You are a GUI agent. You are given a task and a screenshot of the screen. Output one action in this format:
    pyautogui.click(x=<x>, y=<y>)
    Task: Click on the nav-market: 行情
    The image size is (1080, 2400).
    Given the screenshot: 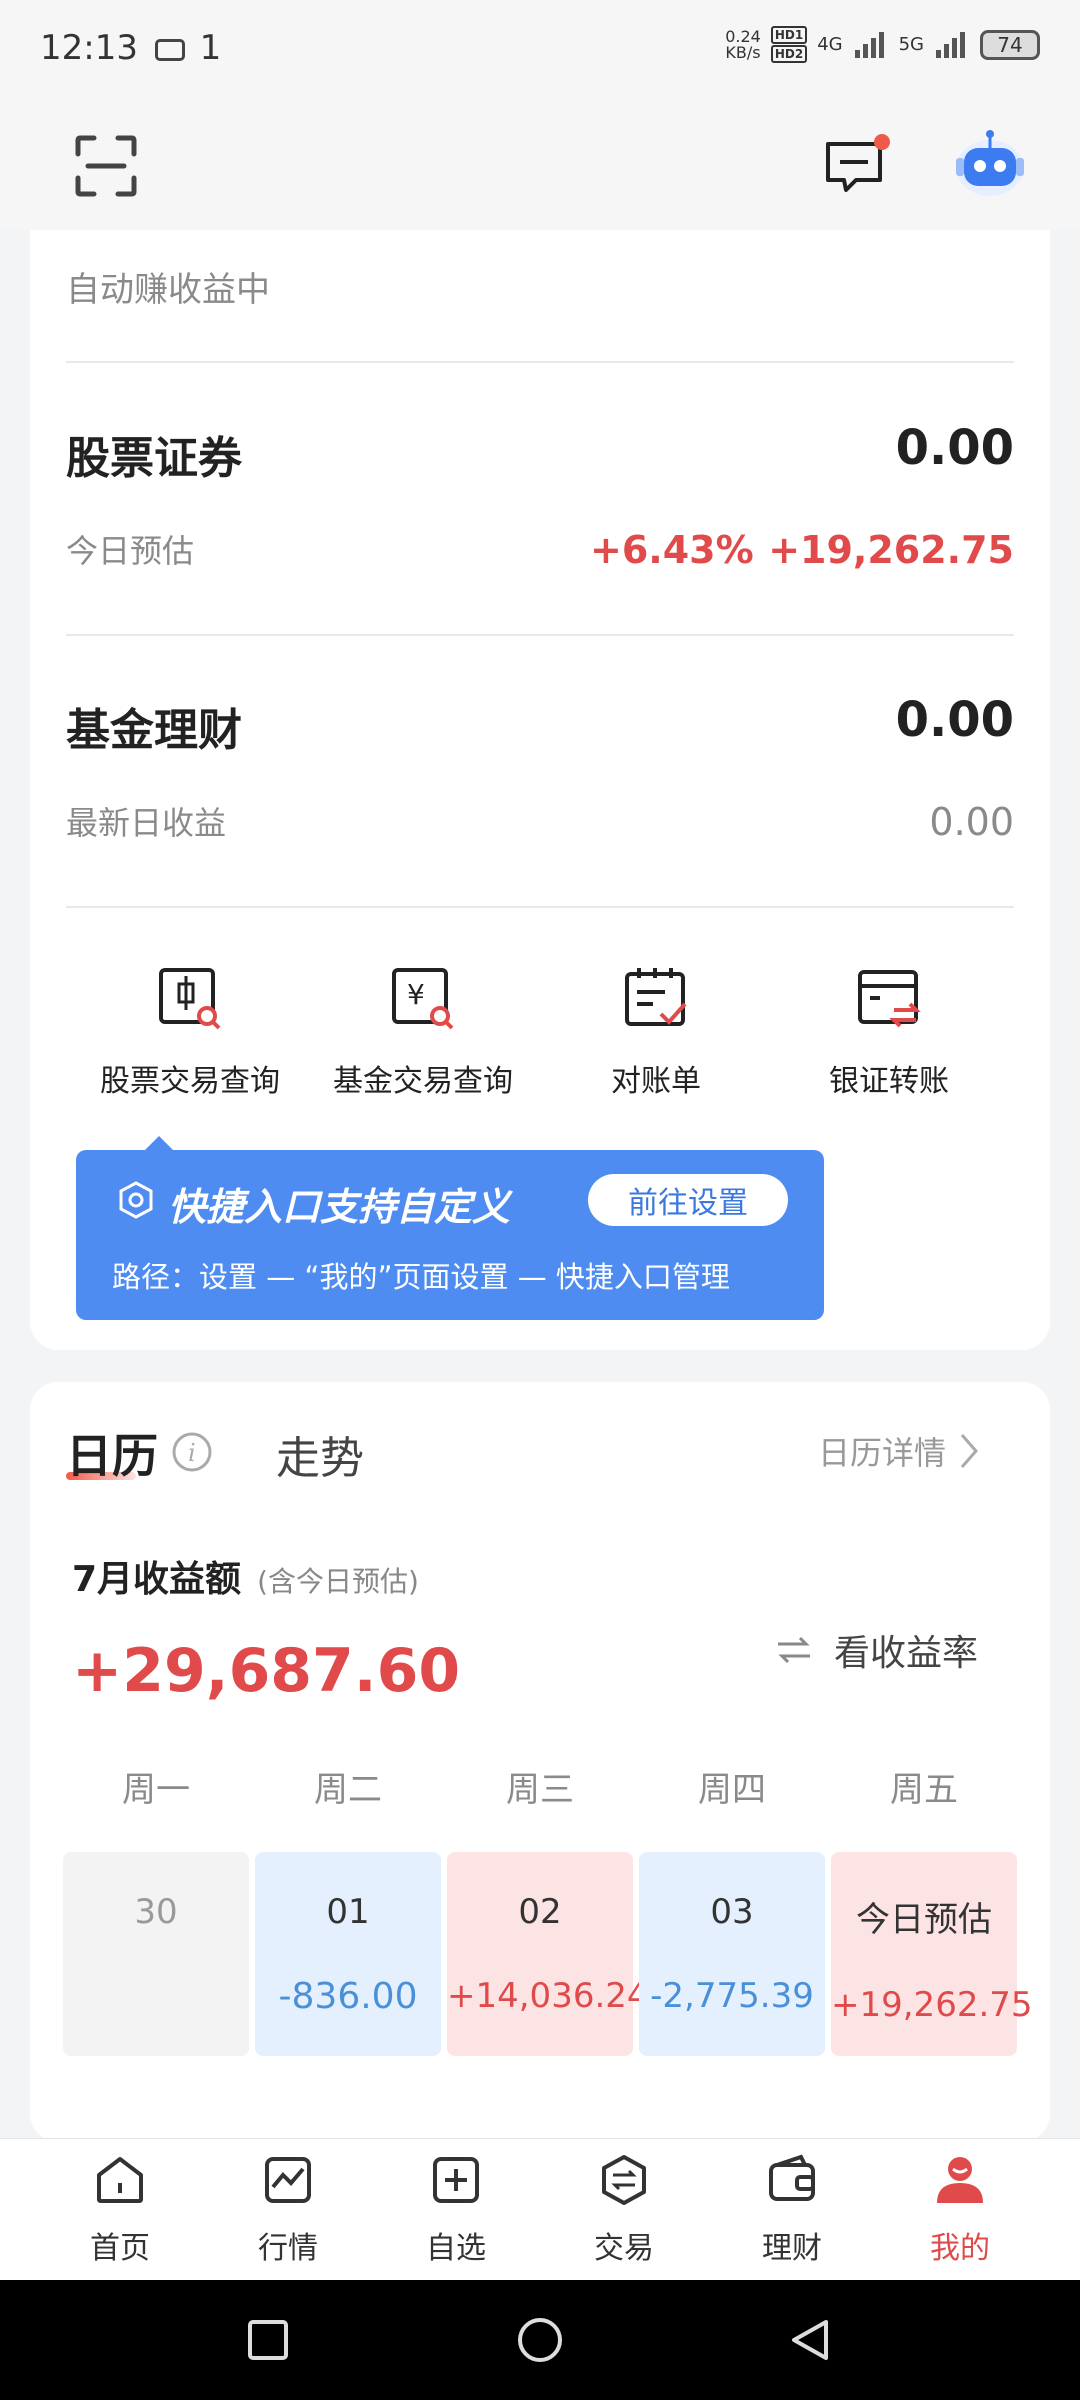 What is the action you would take?
    pyautogui.click(x=288, y=2210)
    